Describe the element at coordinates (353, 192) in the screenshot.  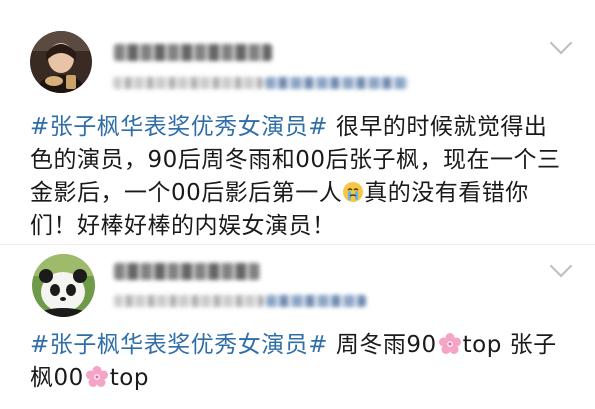
I see `crying-face-icon` at that location.